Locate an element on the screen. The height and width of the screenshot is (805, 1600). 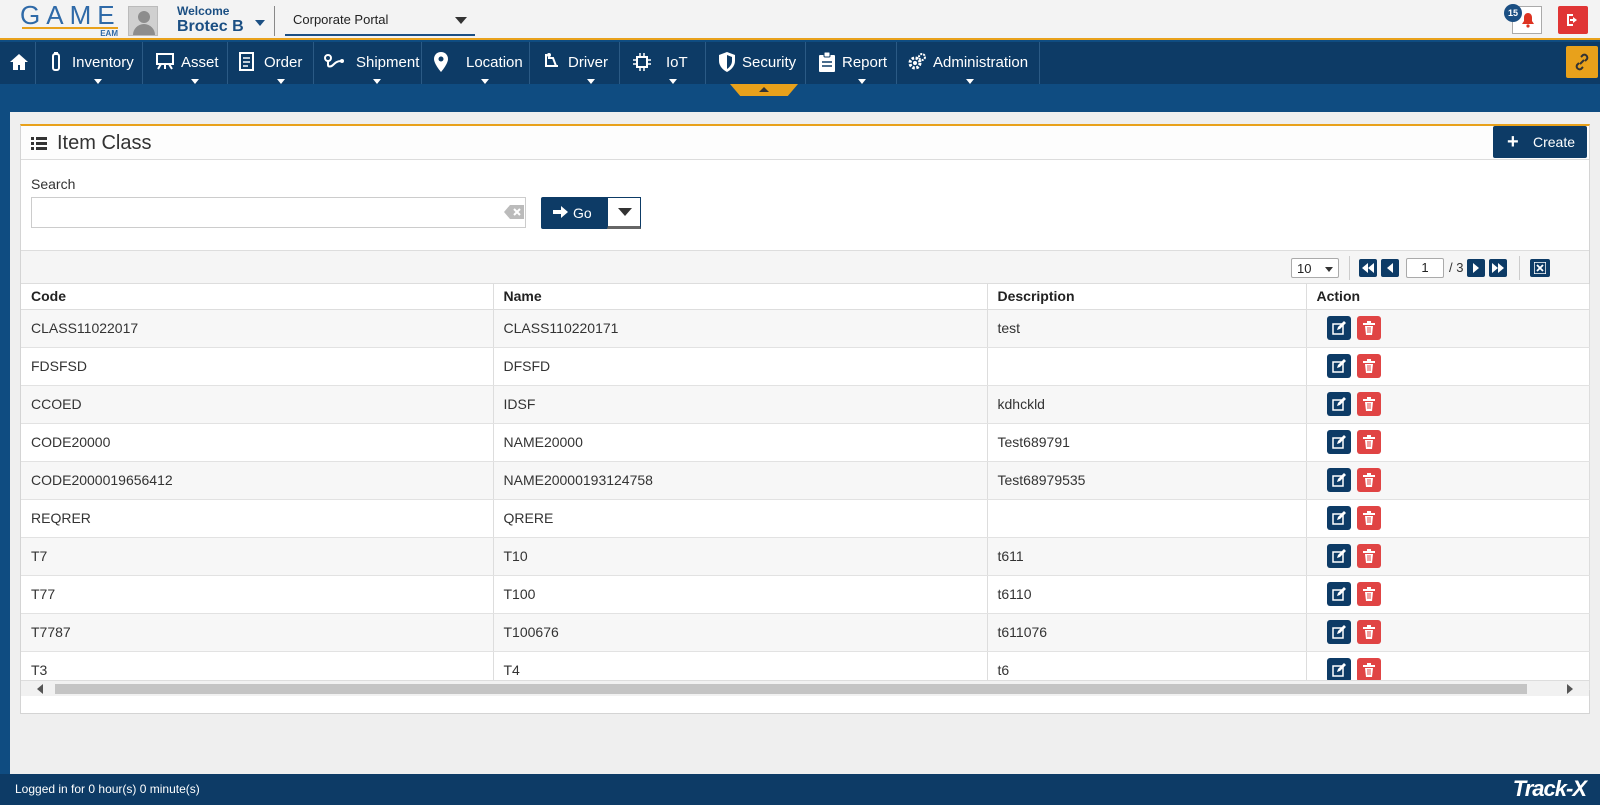
horizontal-scrollbar is located at coordinates (805, 688).